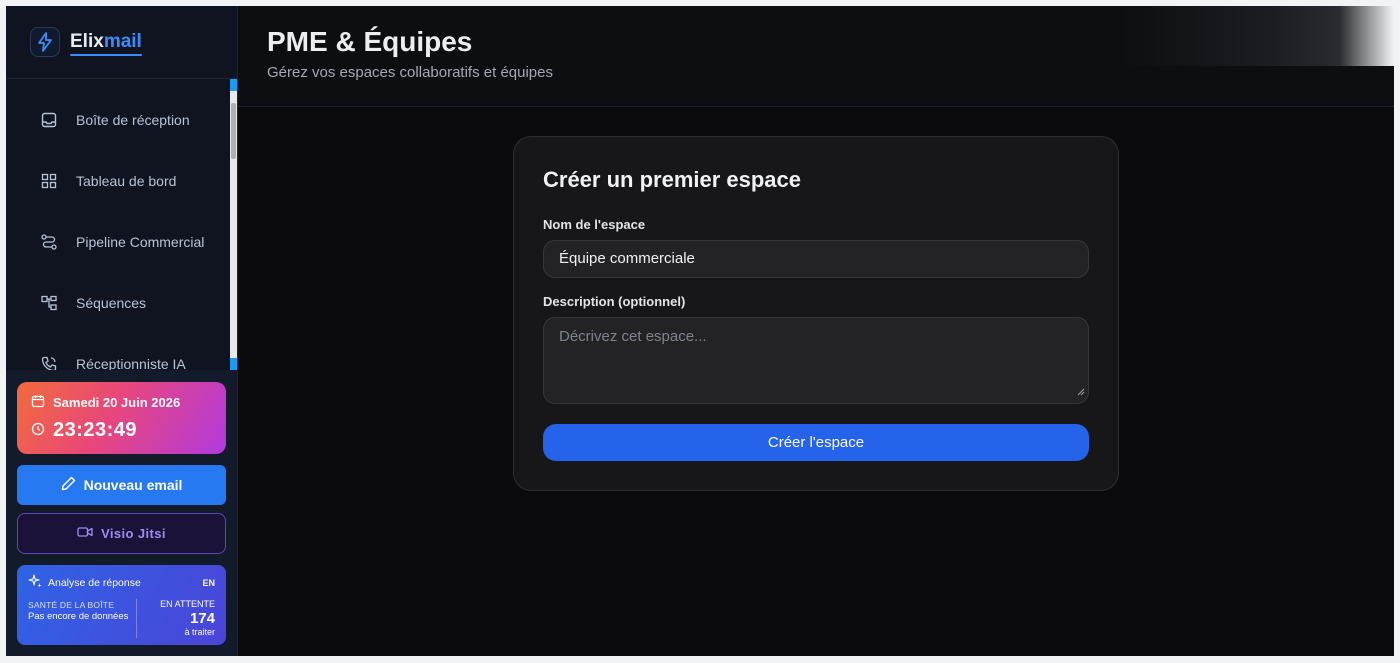 Image resolution: width=1400 pixels, height=663 pixels. I want to click on date-row: Samedi 20 Juin 2026, so click(121, 402).